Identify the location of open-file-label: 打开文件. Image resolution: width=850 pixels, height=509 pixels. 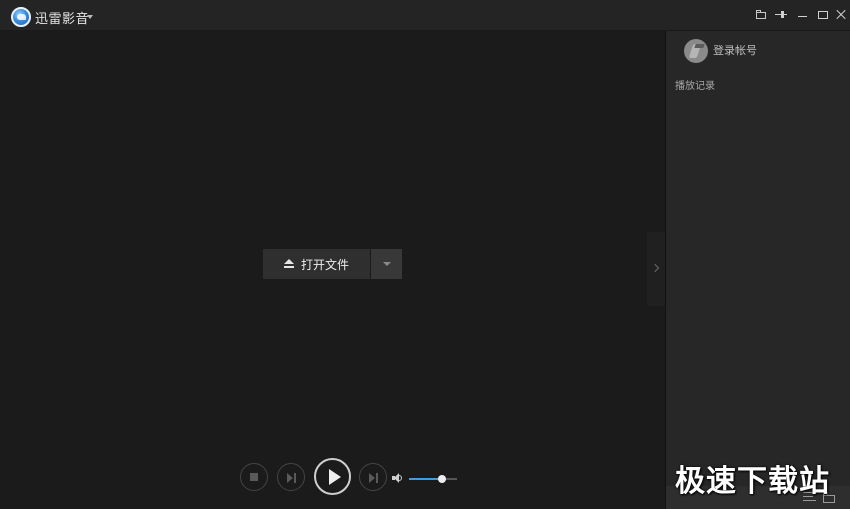
(325, 265).